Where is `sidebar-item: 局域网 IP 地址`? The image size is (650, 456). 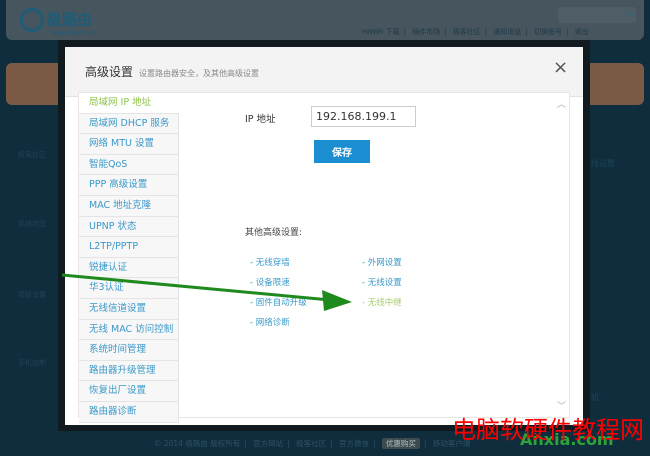 sidebar-item: 局域网 IP 地址 is located at coordinates (129, 103).